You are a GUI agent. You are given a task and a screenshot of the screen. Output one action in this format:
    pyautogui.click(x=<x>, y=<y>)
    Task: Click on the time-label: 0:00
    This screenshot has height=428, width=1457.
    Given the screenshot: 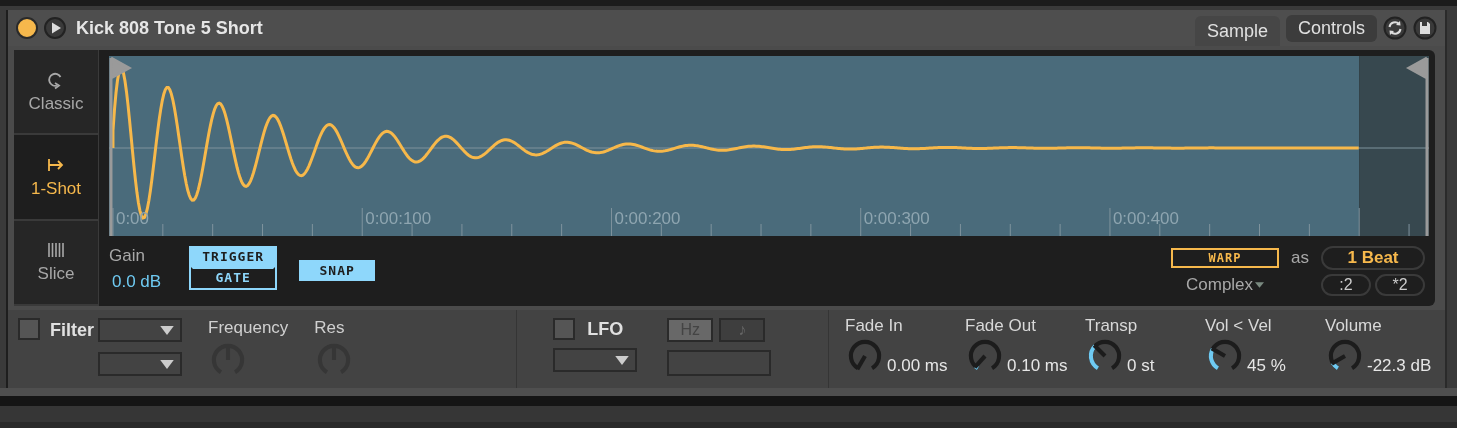 What is the action you would take?
    pyautogui.click(x=132, y=218)
    